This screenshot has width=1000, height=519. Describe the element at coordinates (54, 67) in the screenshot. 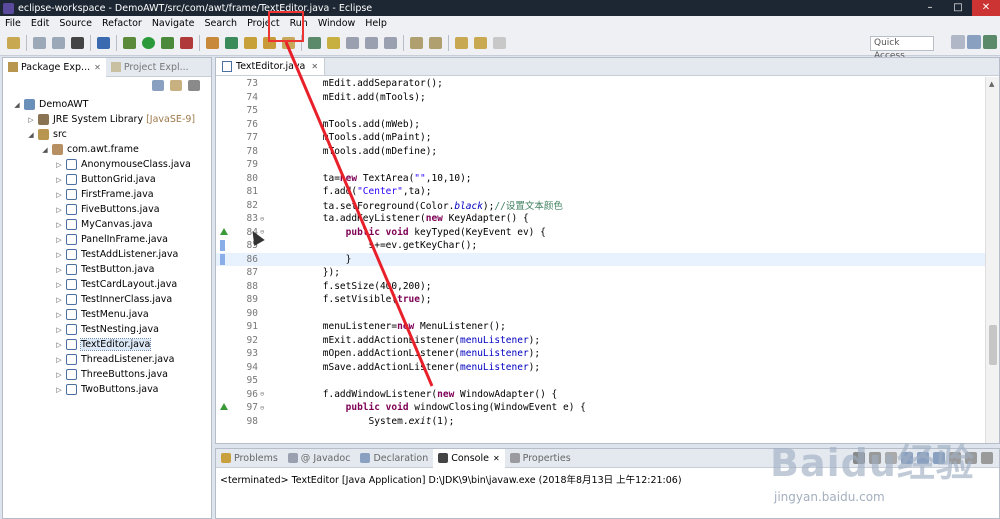

I see `tab-package-explorer: Package Exp... ✕` at that location.